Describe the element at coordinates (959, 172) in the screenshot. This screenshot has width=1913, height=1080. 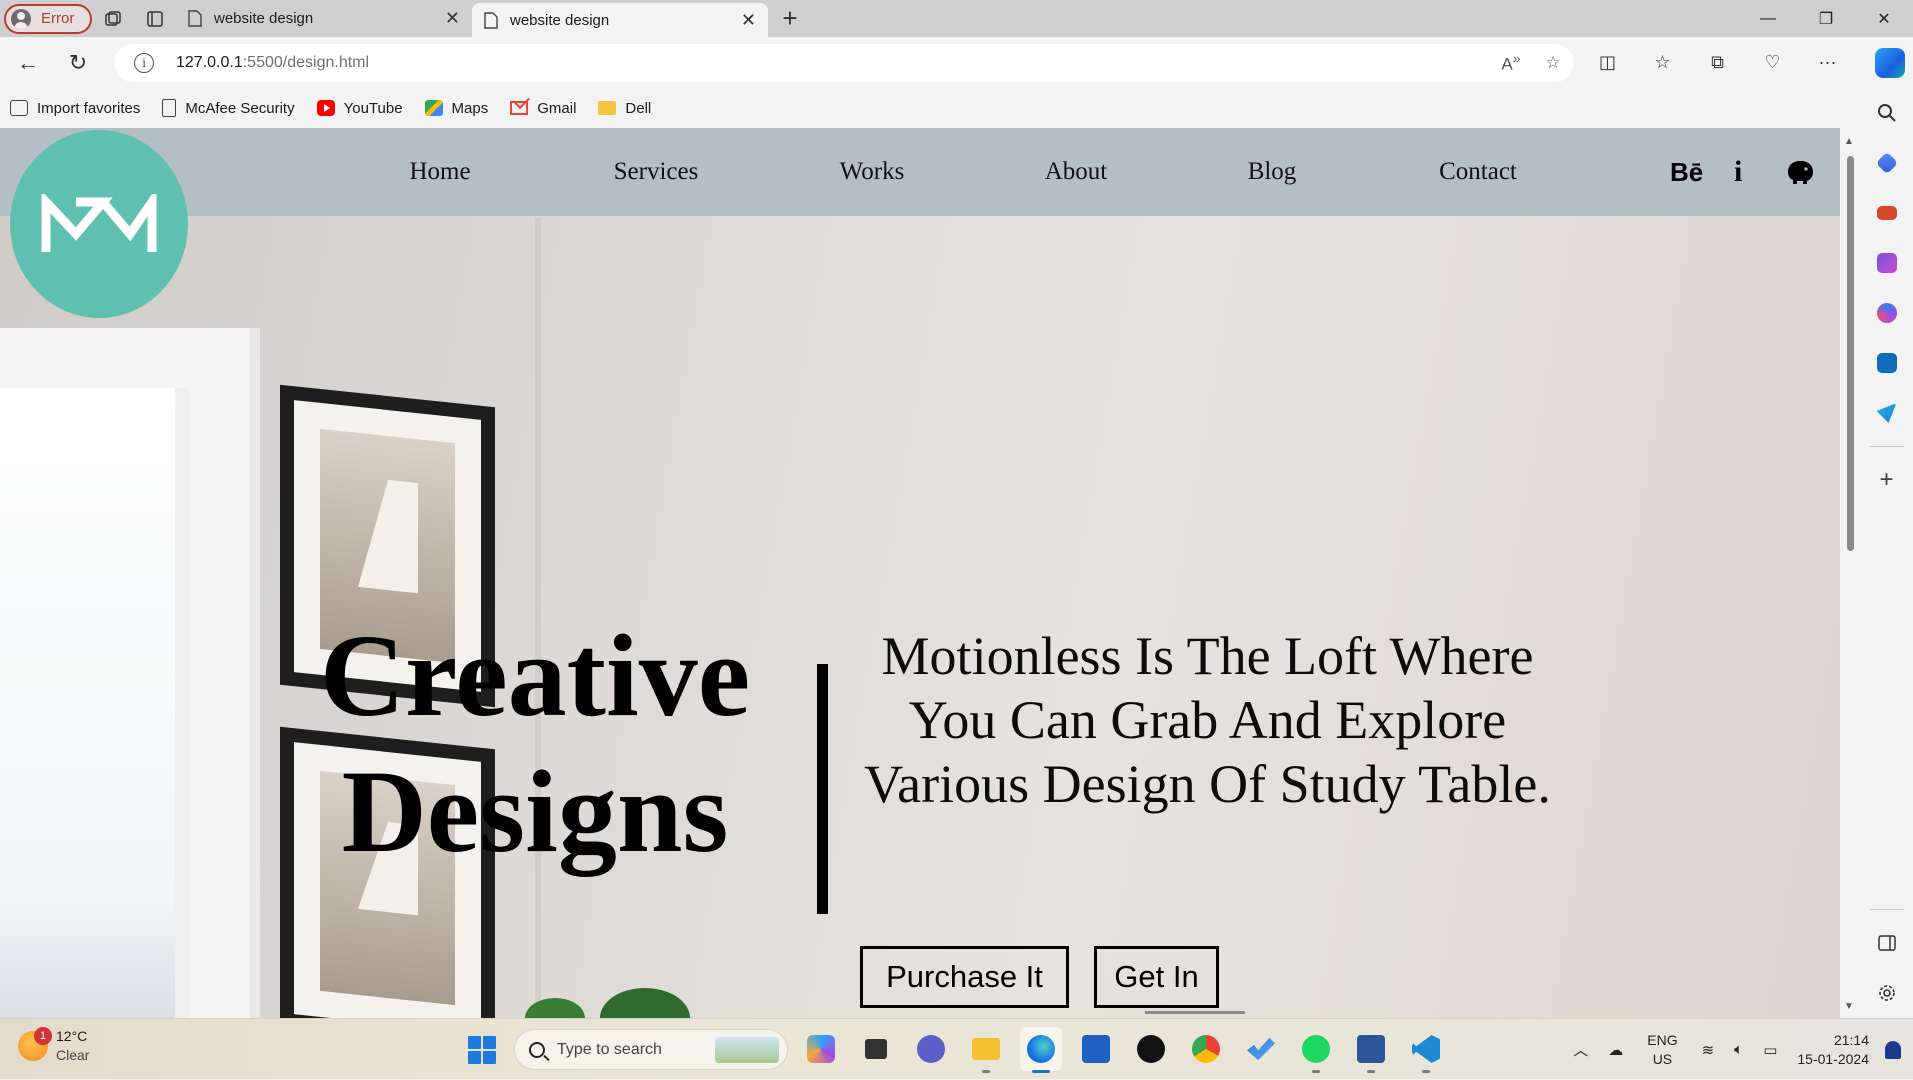
I see `site-nav: Home Services Works About Blog Contact` at that location.